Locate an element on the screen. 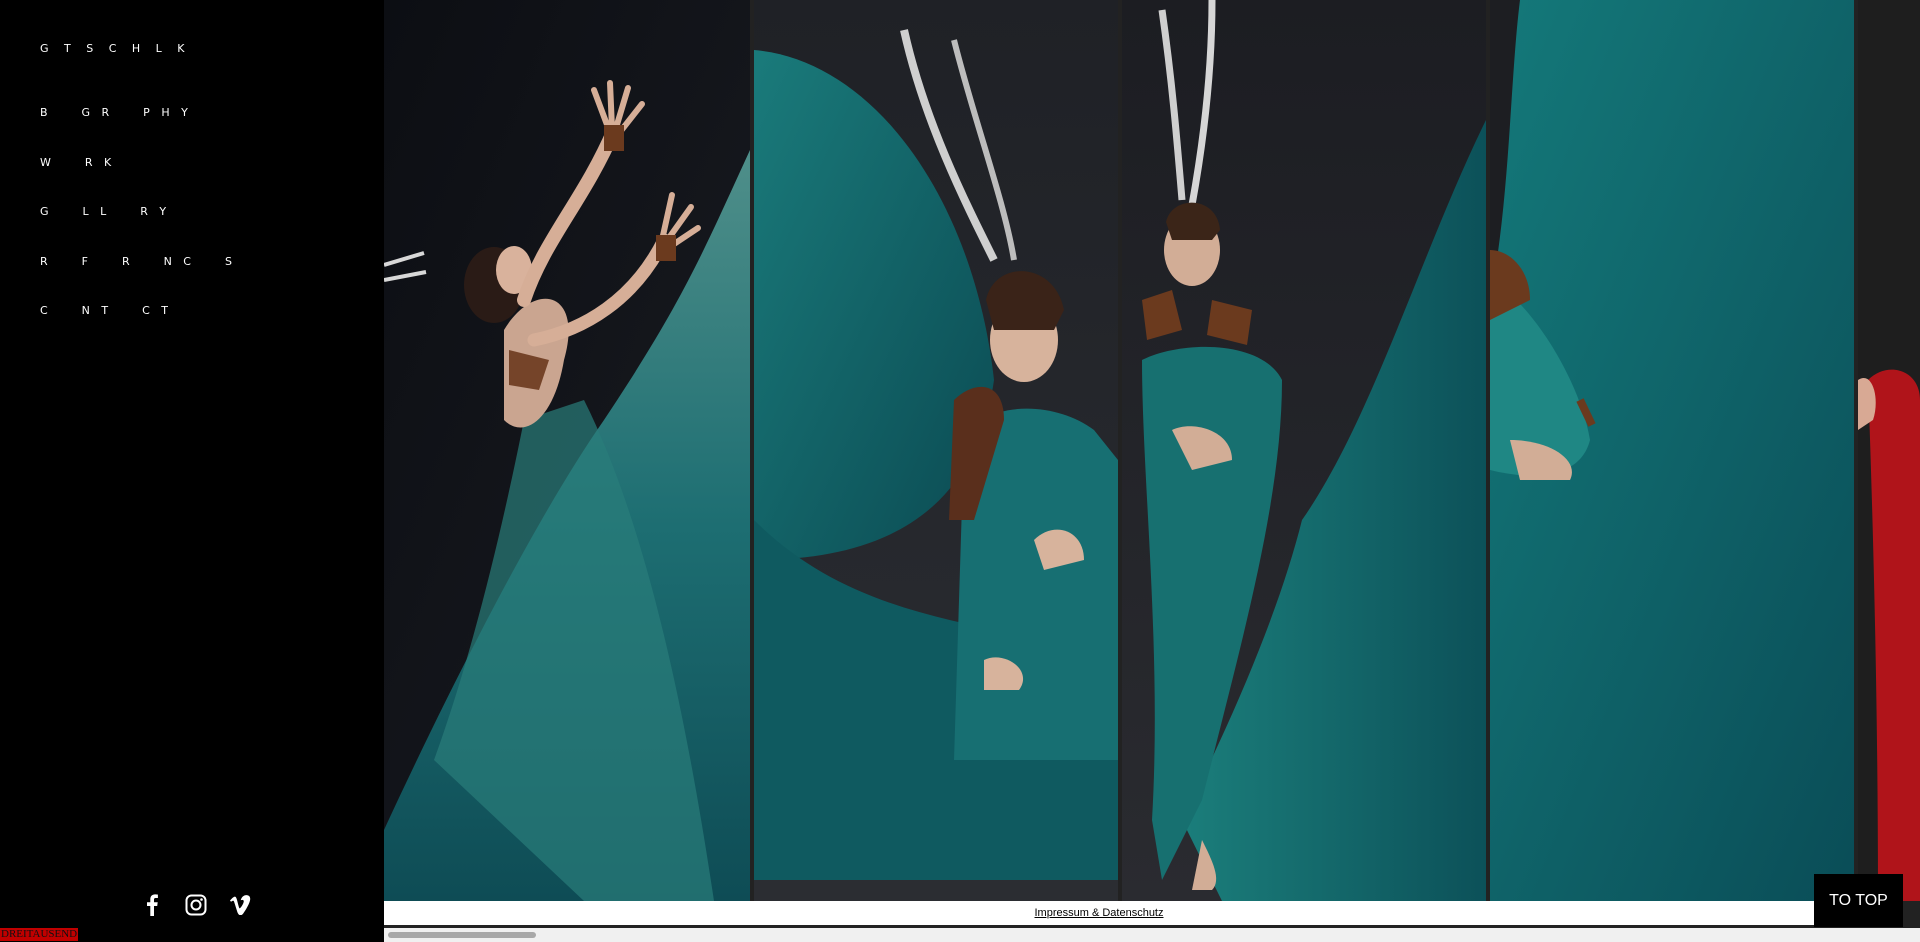  impressum-link: Impressum & Datenschutz is located at coordinates (1099, 913).